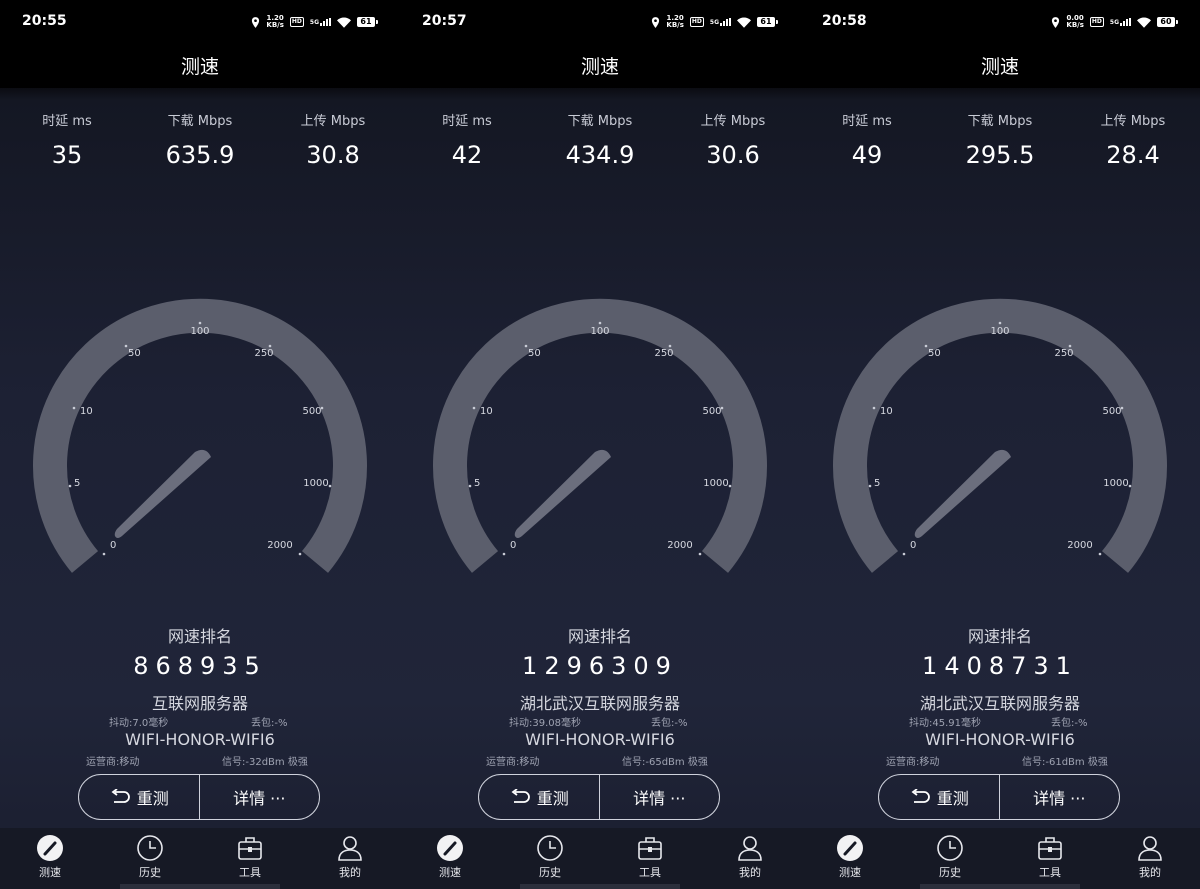  What do you see at coordinates (733, 155) in the screenshot?
I see `upload-value: 30.6` at bounding box center [733, 155].